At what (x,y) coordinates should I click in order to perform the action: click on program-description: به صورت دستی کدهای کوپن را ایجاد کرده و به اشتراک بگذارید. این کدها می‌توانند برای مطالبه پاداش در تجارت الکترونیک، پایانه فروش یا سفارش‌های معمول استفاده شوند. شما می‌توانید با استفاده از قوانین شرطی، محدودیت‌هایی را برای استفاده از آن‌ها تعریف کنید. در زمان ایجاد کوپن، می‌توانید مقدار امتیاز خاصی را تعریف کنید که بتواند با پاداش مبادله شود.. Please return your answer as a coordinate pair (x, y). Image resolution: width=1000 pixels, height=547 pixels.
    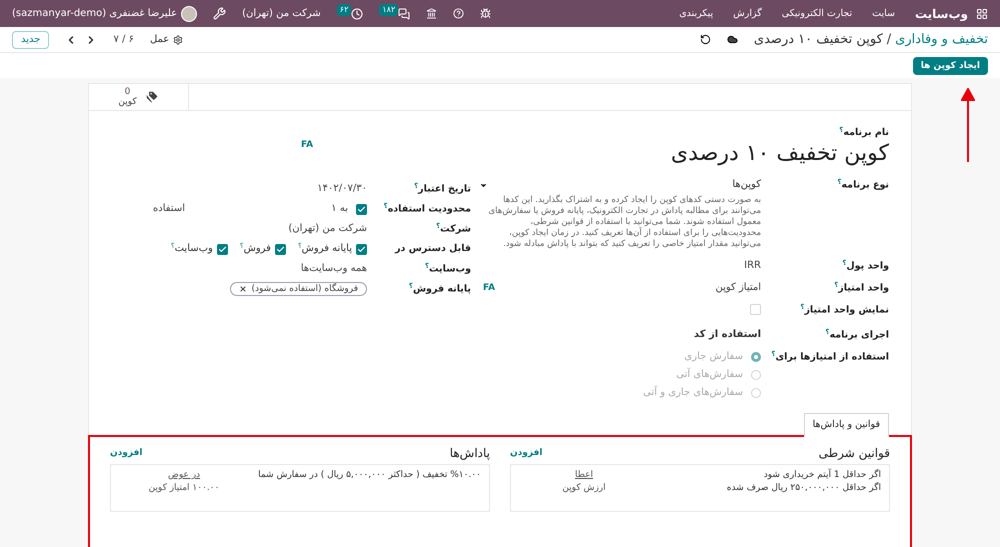
    Looking at the image, I should click on (624, 222).